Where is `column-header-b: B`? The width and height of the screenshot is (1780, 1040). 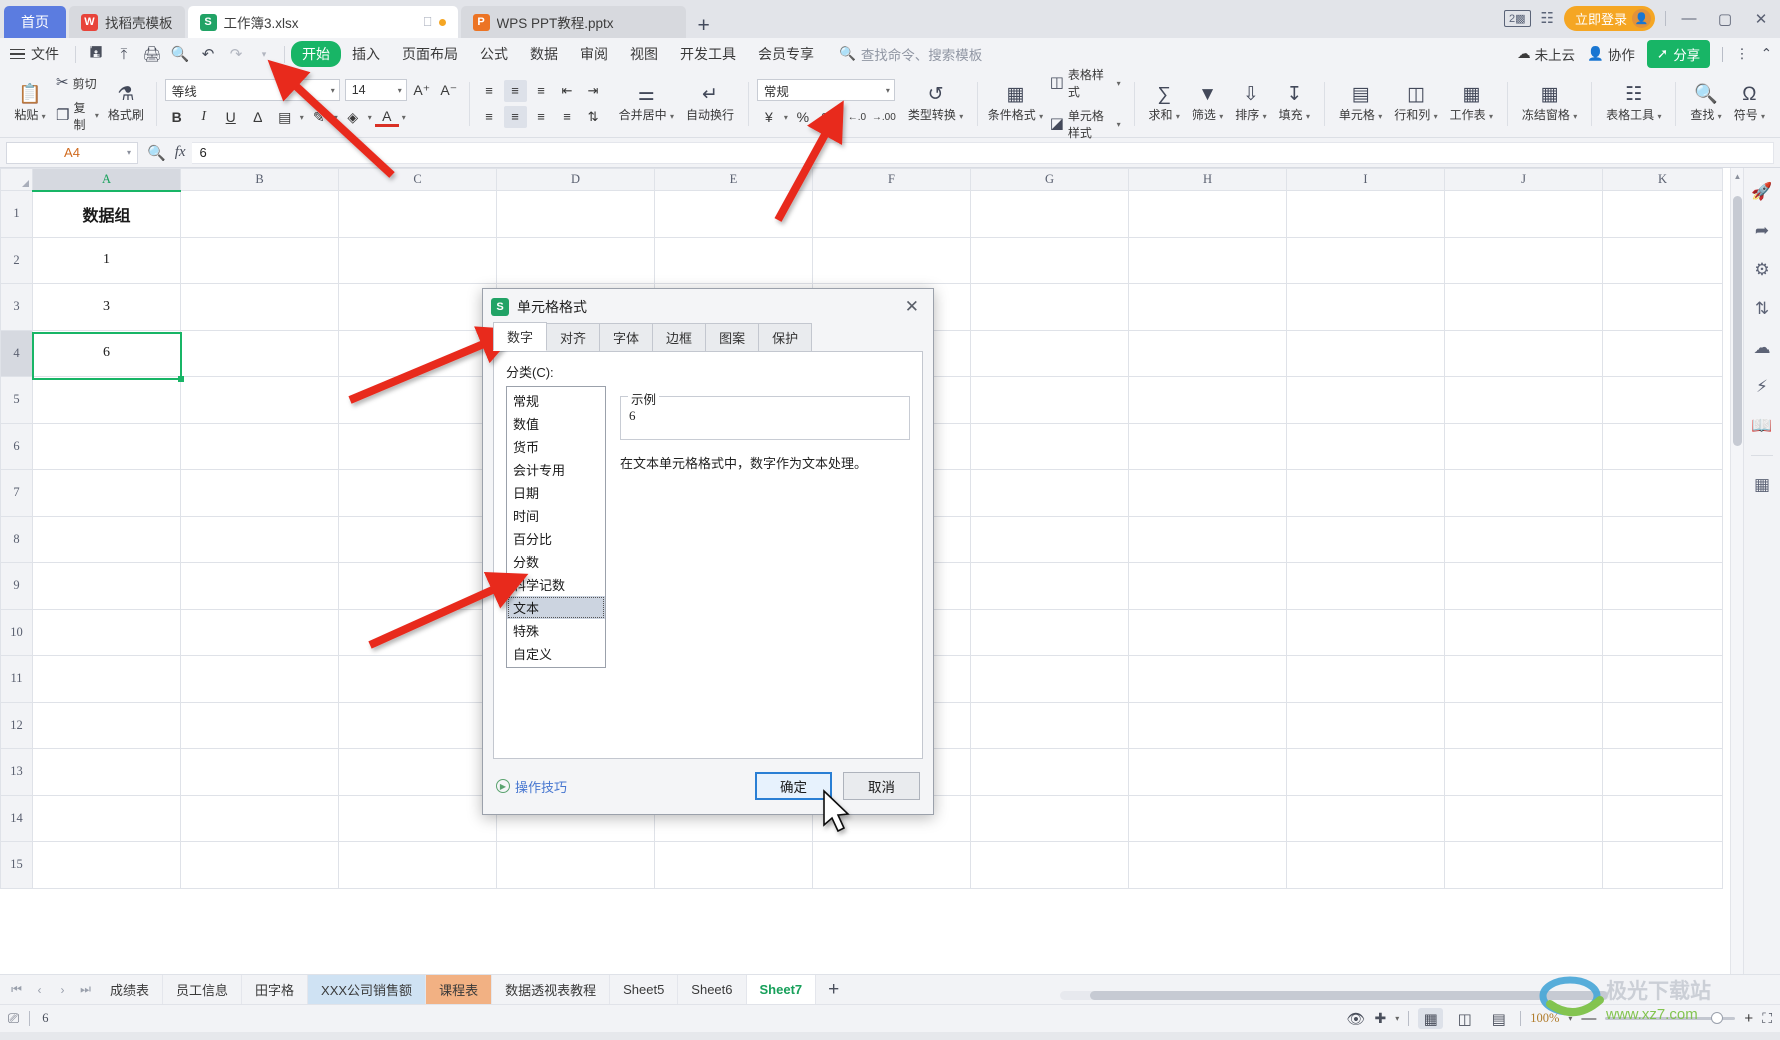 column-header-b: B is located at coordinates (259, 179).